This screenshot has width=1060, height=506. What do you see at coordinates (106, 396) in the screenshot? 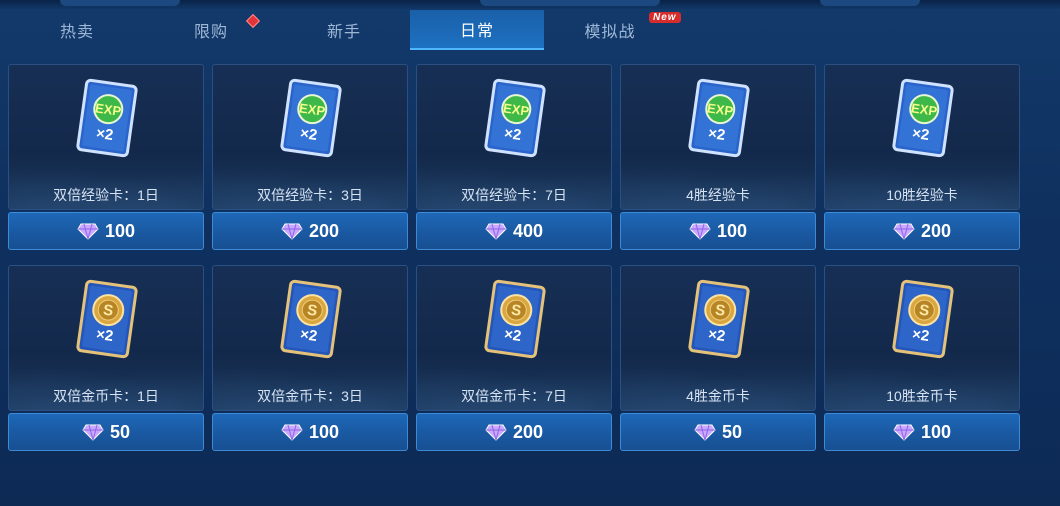
I see `item-name: 双倍金币卡：1日` at bounding box center [106, 396].